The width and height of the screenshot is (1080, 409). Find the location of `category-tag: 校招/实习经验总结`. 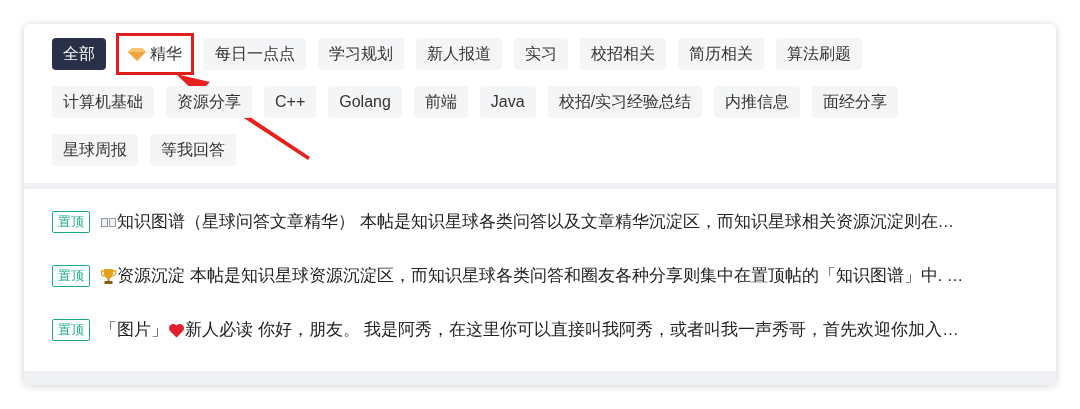

category-tag: 校招/实习经验总结 is located at coordinates (625, 102).